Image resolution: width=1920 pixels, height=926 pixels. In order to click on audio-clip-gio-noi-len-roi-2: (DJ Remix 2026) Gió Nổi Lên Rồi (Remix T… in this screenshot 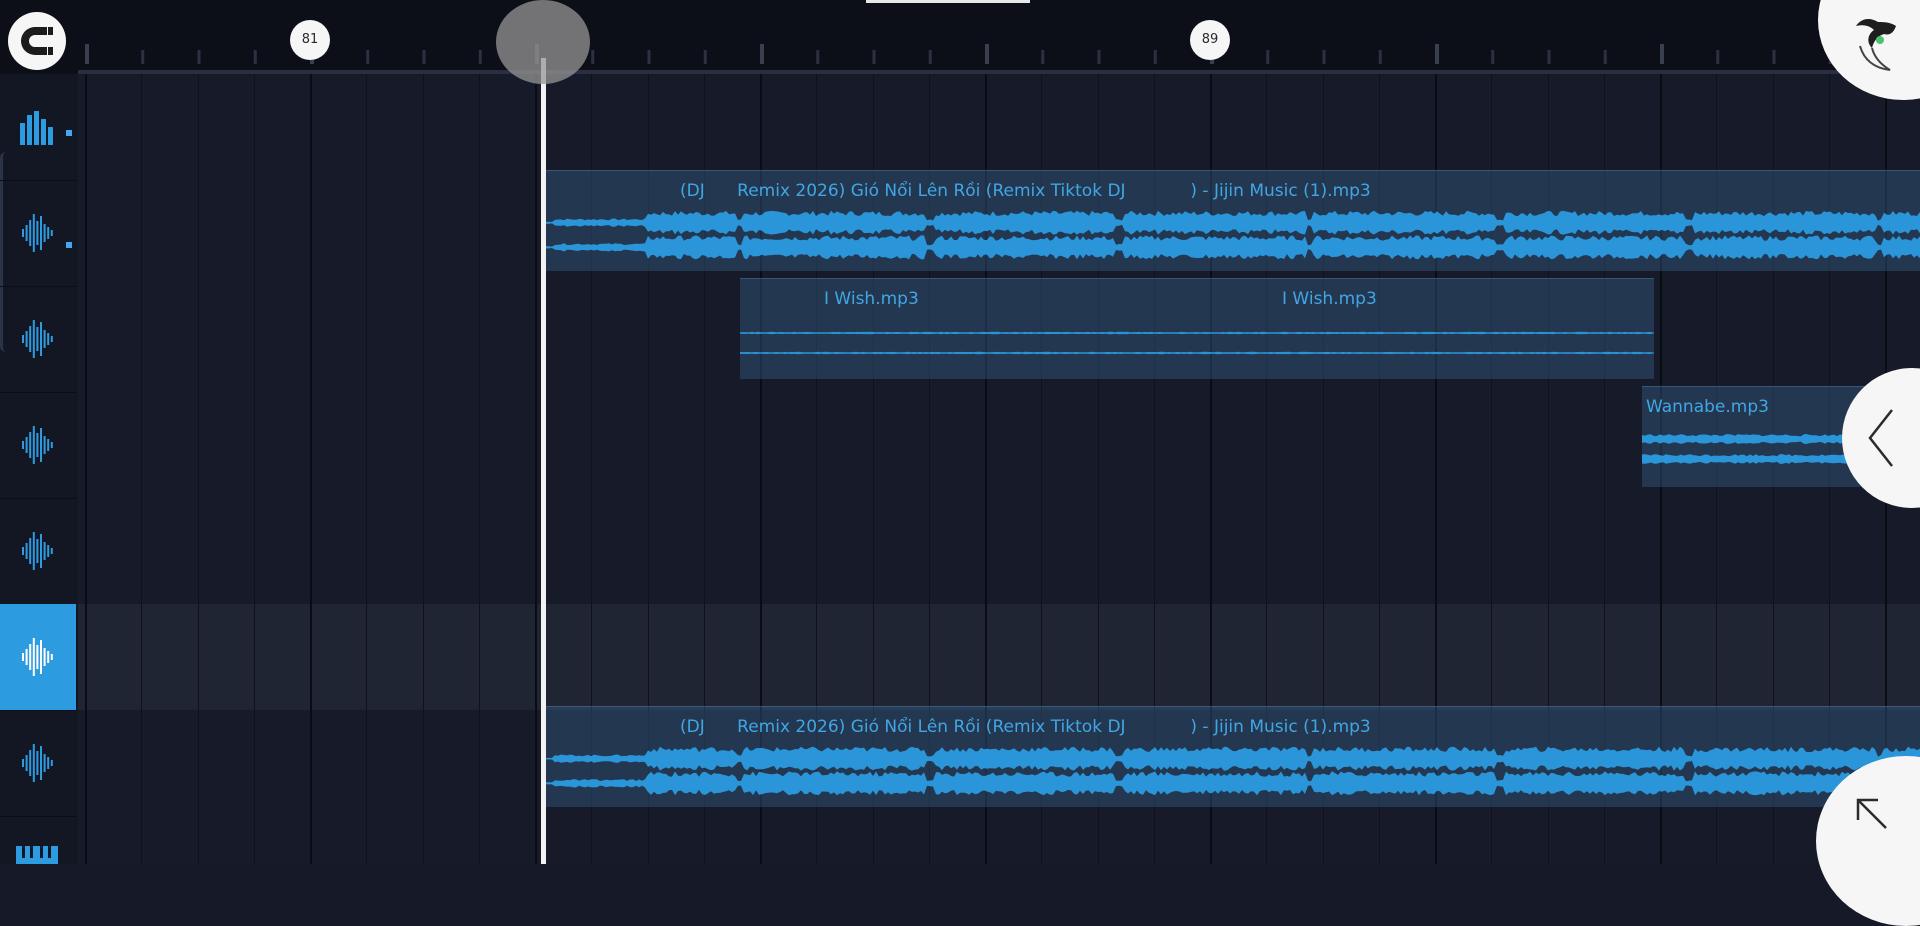, I will do `click(1233, 756)`.